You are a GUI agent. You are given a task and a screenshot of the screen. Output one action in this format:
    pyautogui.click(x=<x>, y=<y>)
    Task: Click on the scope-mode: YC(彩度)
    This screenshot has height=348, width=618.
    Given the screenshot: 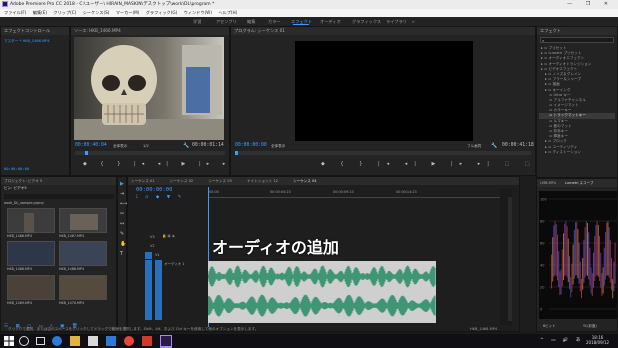 What is the action you would take?
    pyautogui.click(x=590, y=325)
    